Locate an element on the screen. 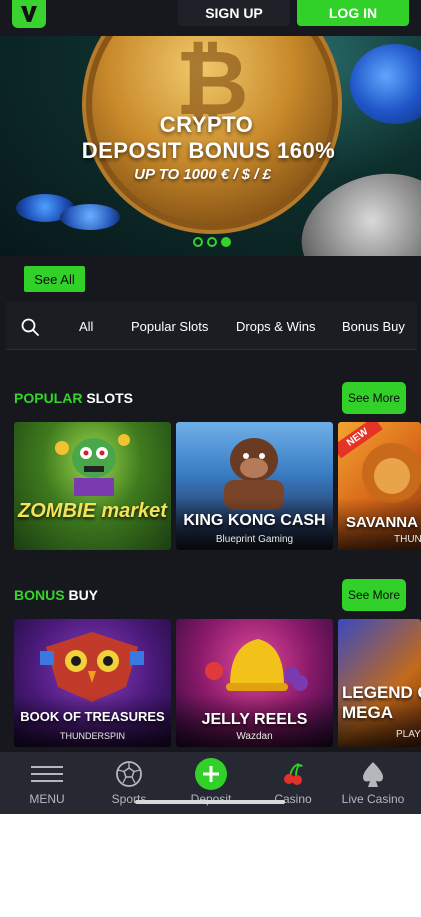 This screenshot has width=421, height=917. nav-deposit: Deposit is located at coordinates (211, 783).